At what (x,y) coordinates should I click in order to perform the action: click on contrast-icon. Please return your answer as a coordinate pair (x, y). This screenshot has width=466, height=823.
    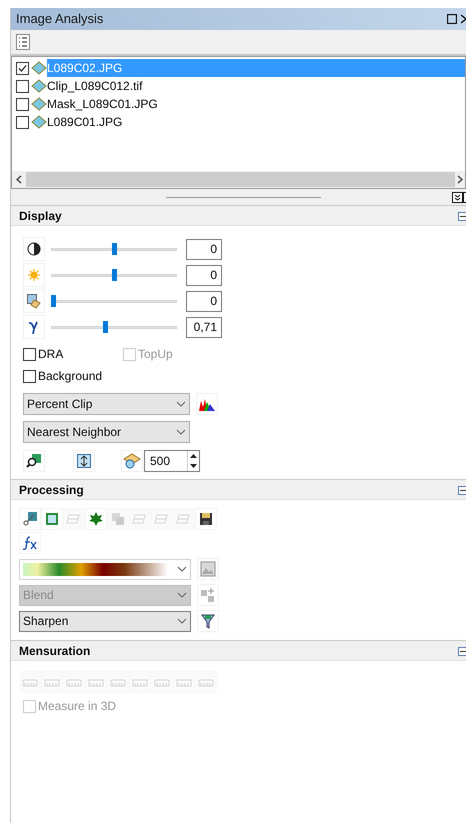
    Looking at the image, I should click on (34, 249).